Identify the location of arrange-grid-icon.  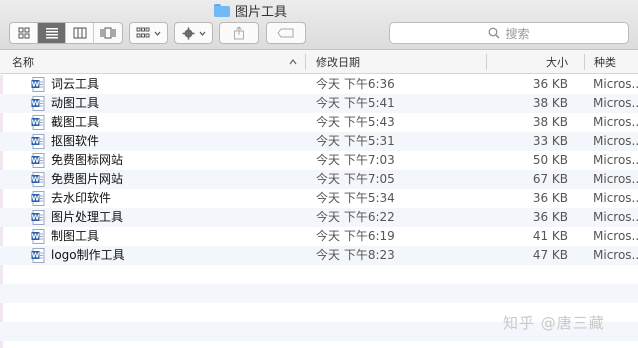
(143, 32).